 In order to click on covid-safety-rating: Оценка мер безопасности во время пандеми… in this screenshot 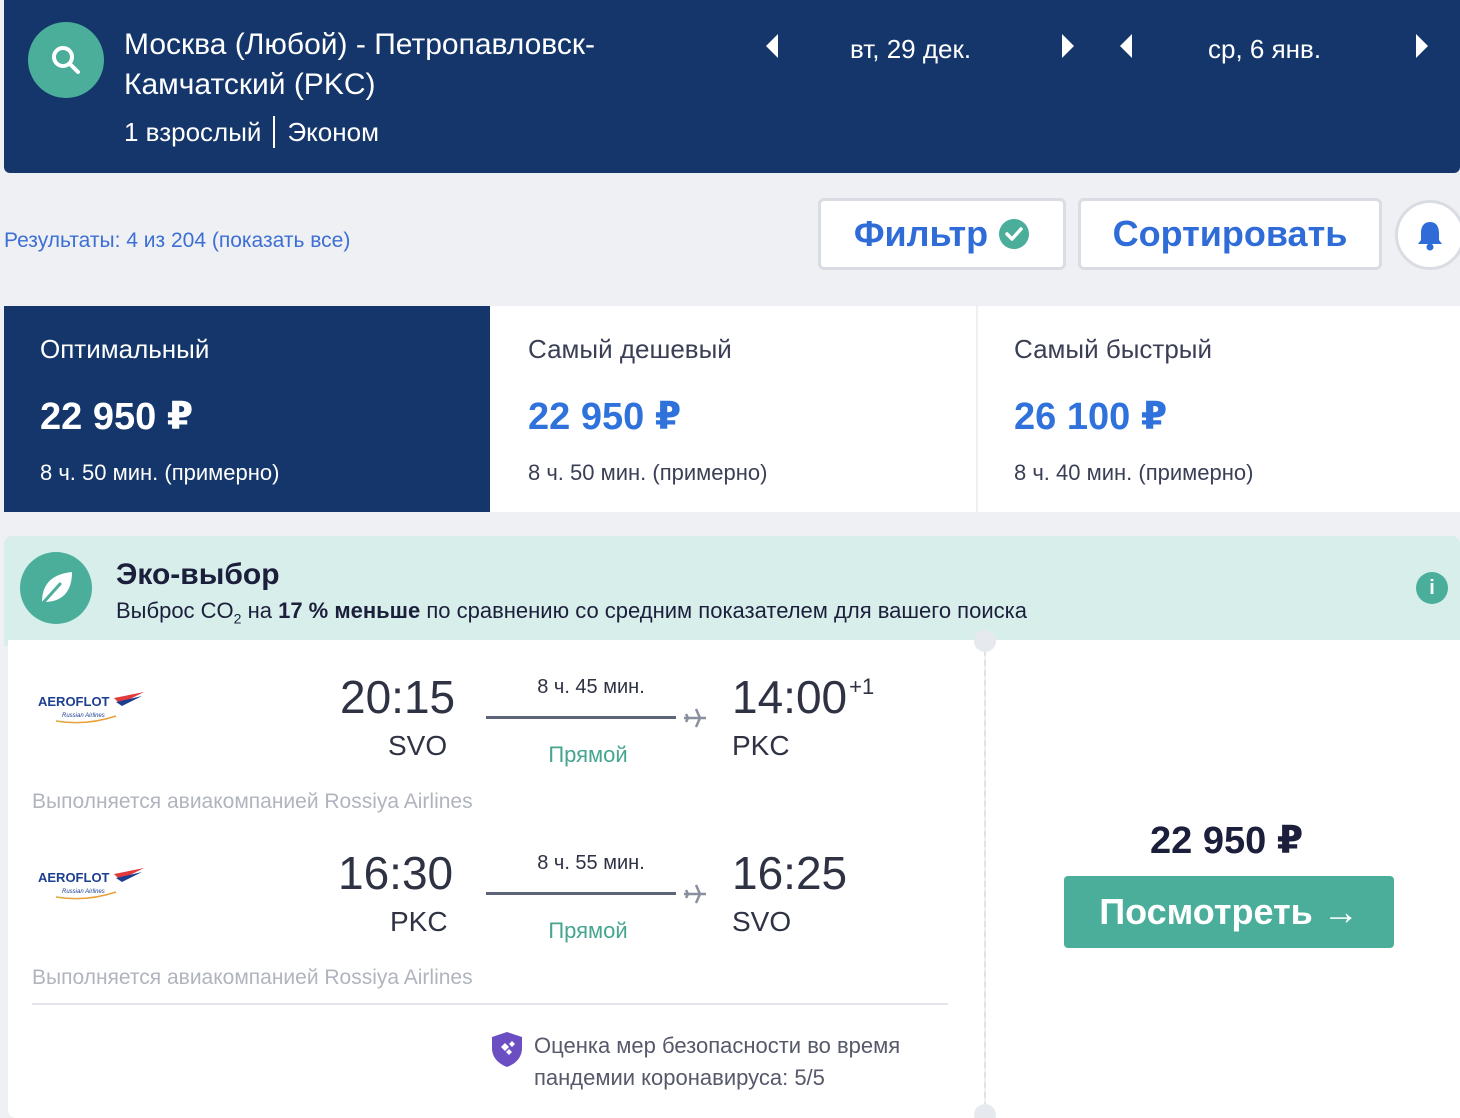, I will do `click(695, 1062)`.